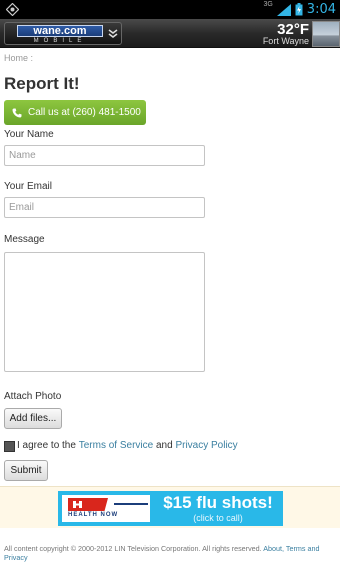 The image size is (340, 567). I want to click on location-icon, so click(12, 9).